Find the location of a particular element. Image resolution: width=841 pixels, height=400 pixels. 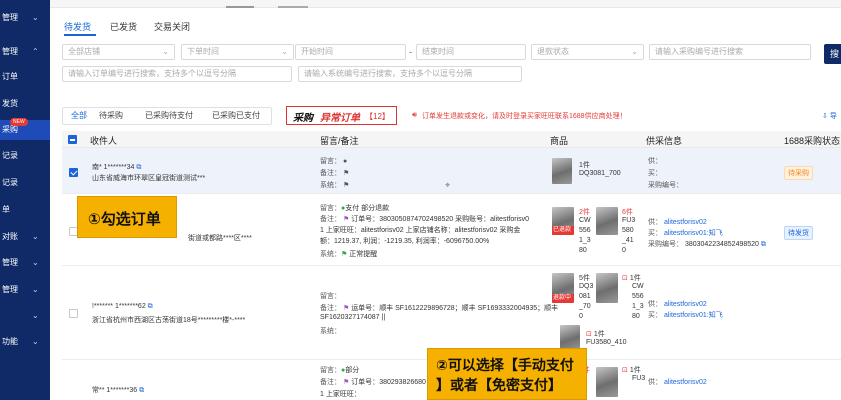

callout-payment-line-1: ②可以选择【手动支付 is located at coordinates (505, 365).